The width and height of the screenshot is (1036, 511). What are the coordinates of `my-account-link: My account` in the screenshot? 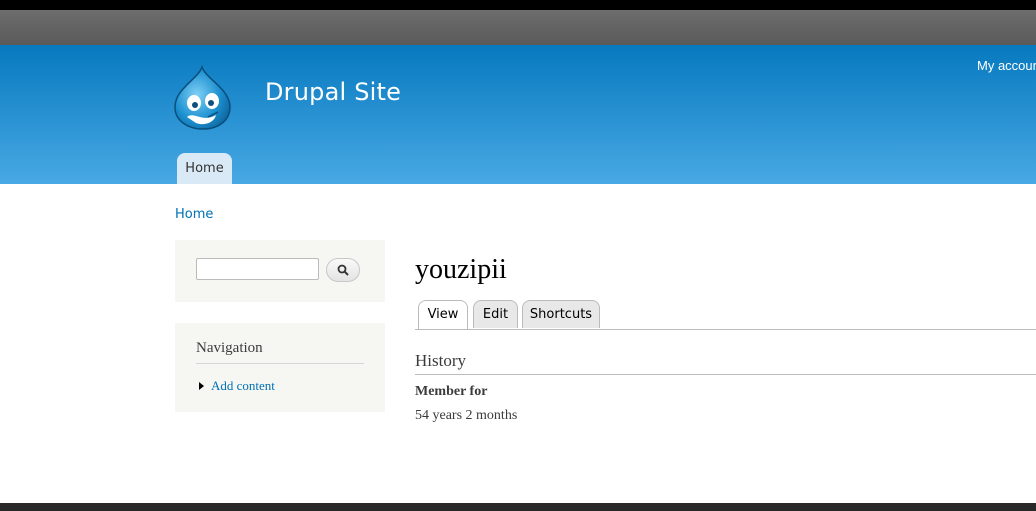 It's located at (1006, 65).